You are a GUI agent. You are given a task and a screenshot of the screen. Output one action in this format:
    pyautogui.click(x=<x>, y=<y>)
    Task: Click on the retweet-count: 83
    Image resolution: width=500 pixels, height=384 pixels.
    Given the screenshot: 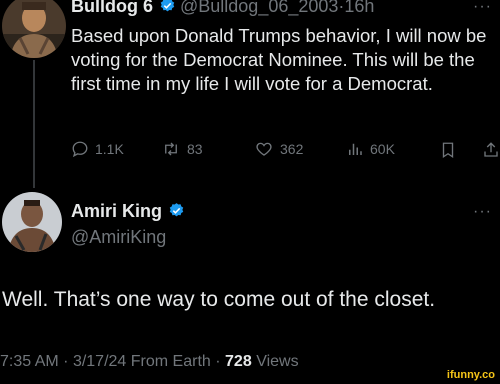 What is the action you would take?
    pyautogui.click(x=195, y=149)
    